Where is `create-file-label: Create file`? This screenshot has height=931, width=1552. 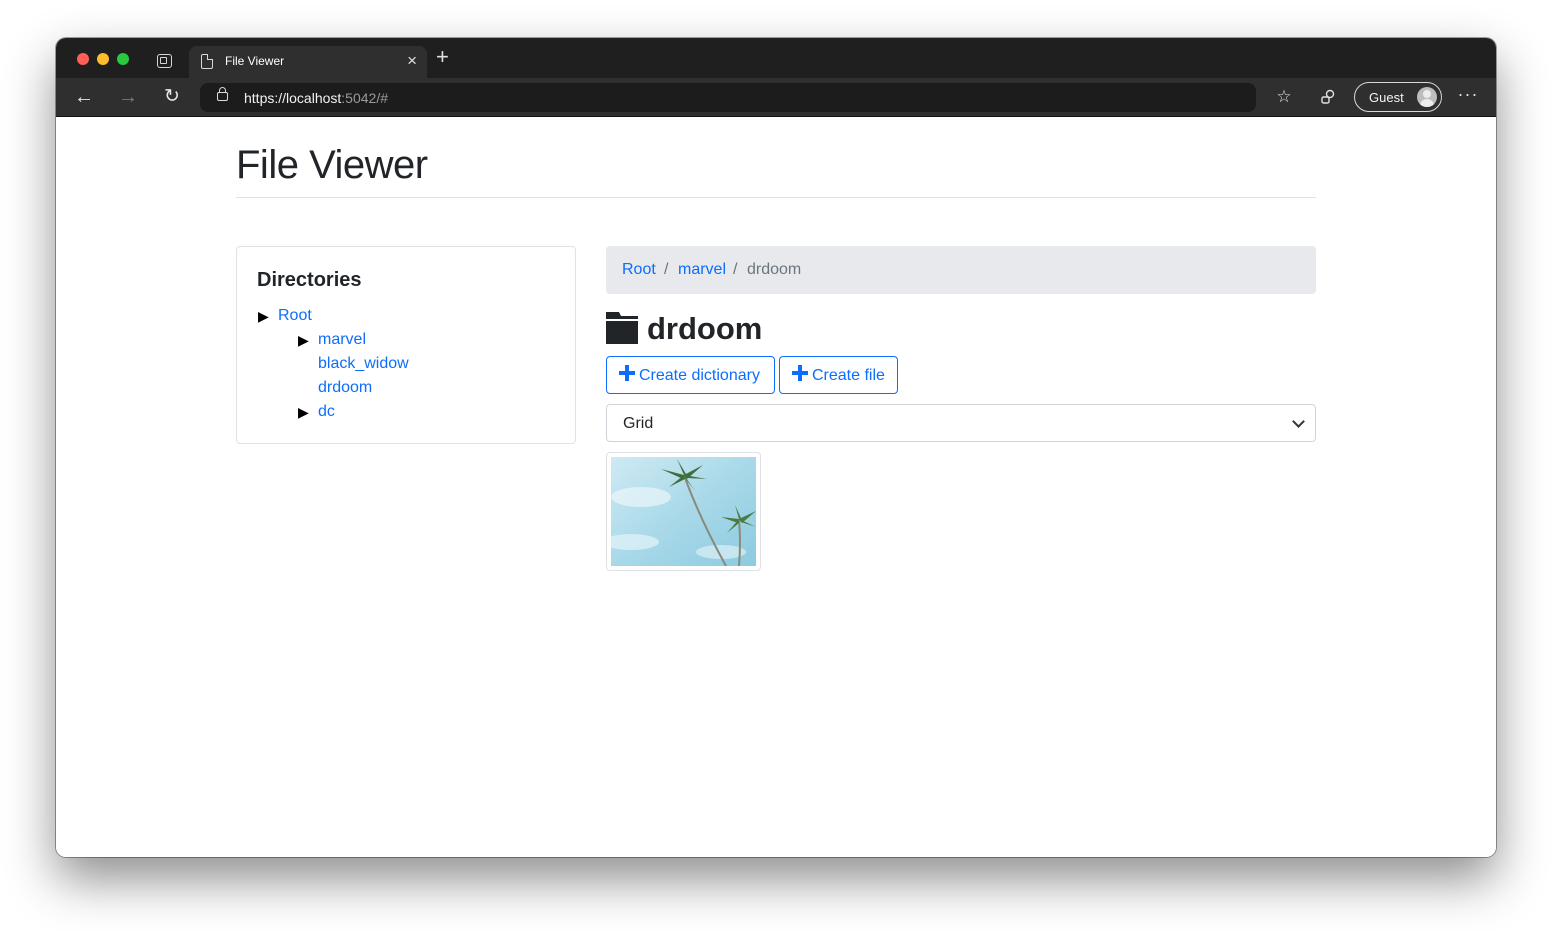
create-file-label: Create file is located at coordinates (848, 375).